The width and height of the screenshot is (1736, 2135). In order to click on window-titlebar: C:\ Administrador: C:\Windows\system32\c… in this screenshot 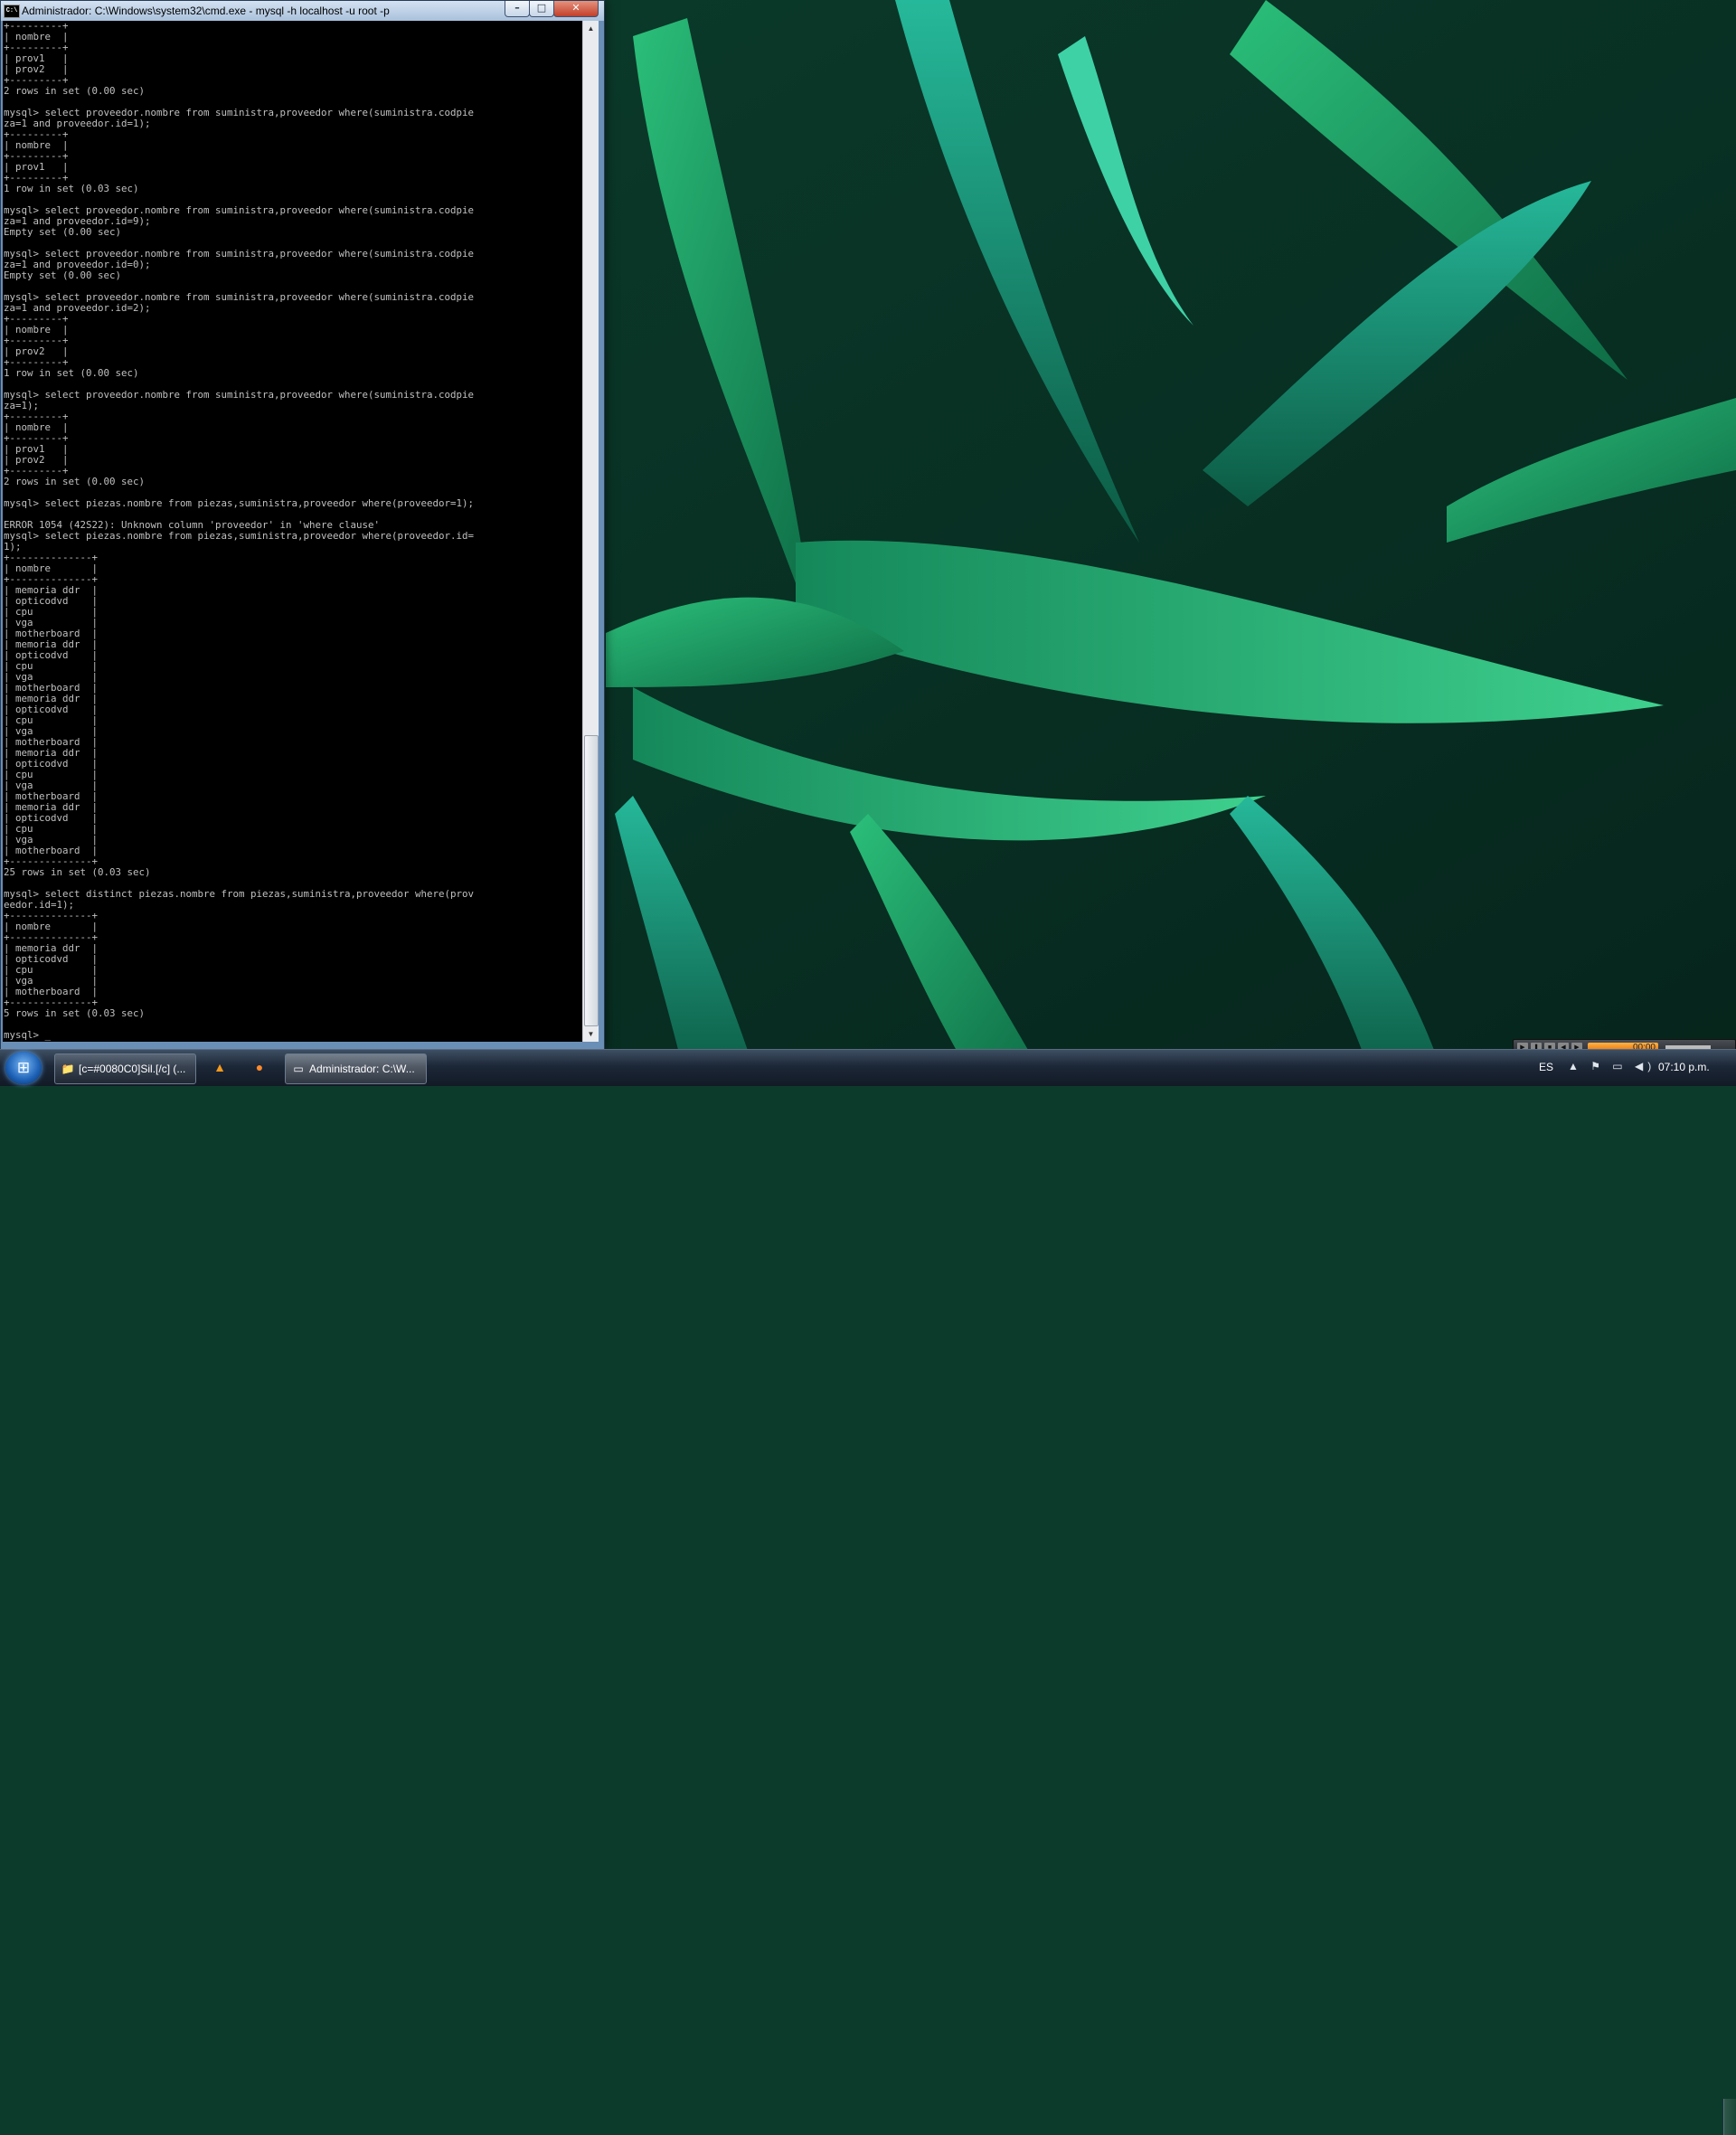, I will do `click(303, 11)`.